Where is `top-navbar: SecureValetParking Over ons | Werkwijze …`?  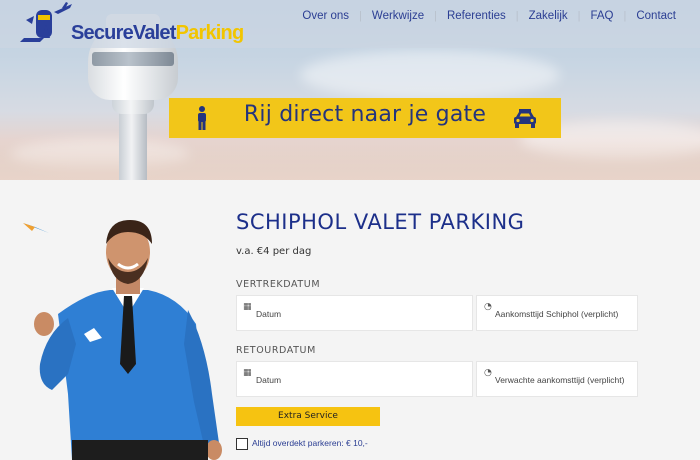
top-navbar: SecureValetParking Over ons | Werkwijze … is located at coordinates (350, 24).